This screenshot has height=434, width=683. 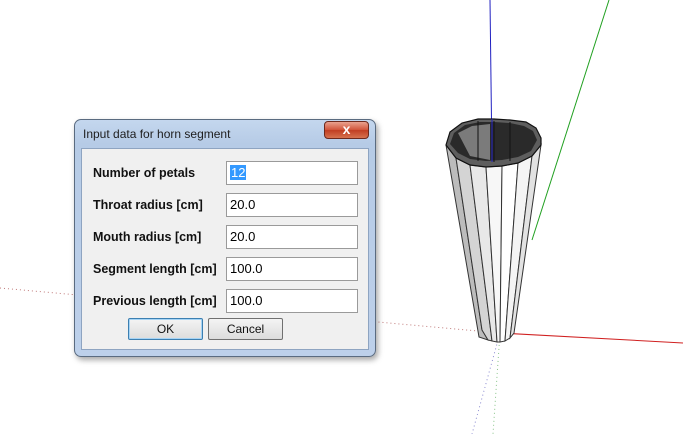 I want to click on field-row-mouth-radius: Mouth radius [cm] 20.0, so click(x=225, y=237).